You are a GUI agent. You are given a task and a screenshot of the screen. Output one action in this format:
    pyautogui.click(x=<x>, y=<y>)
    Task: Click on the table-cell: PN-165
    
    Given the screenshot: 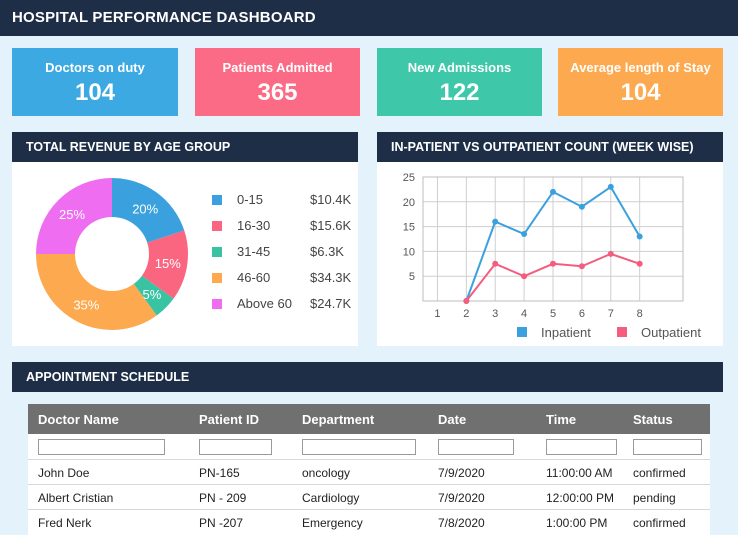 What is the action you would take?
    pyautogui.click(x=219, y=473)
    